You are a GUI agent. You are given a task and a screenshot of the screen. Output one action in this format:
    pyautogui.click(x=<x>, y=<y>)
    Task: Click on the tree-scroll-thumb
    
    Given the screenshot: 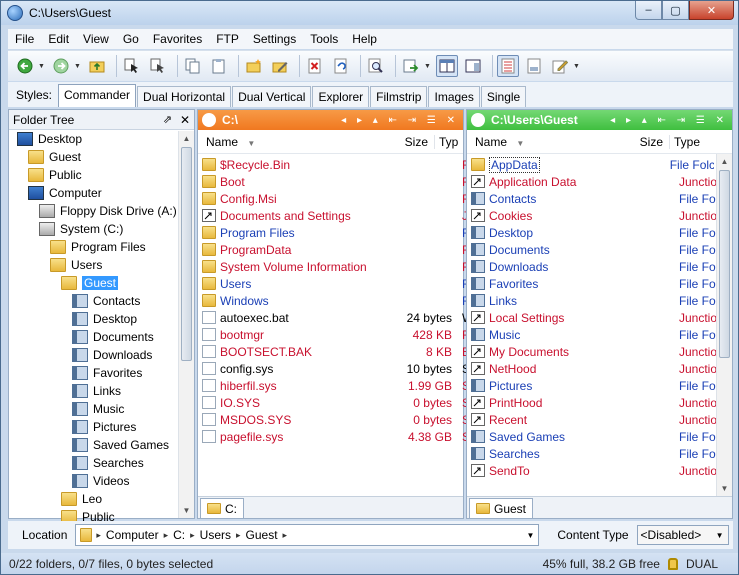 What is the action you would take?
    pyautogui.click(x=186, y=254)
    